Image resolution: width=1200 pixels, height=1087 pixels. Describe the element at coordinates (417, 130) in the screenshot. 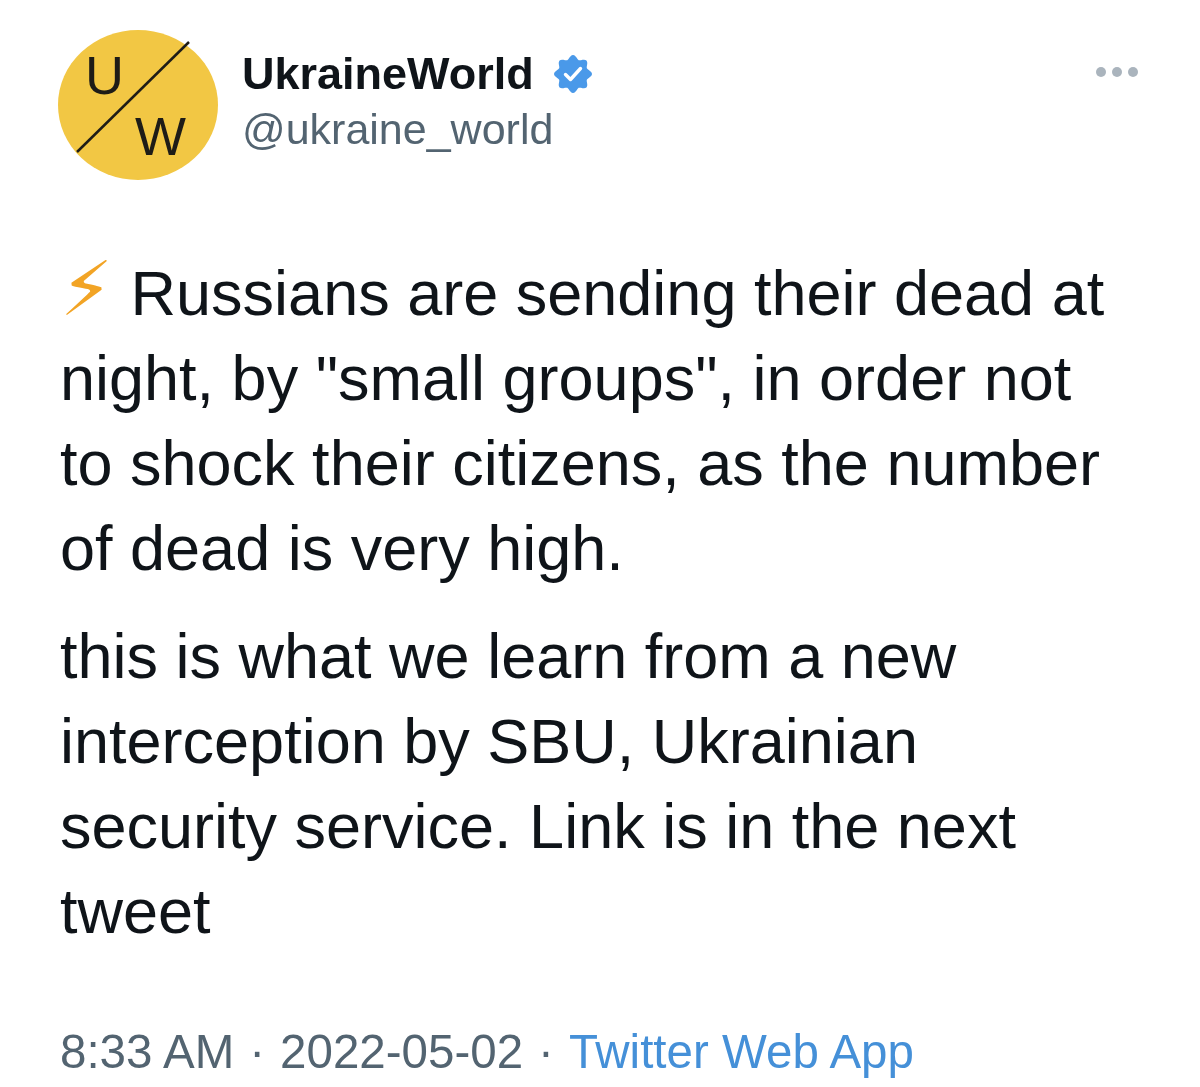

I see `author-handle: @ukraine_world` at that location.